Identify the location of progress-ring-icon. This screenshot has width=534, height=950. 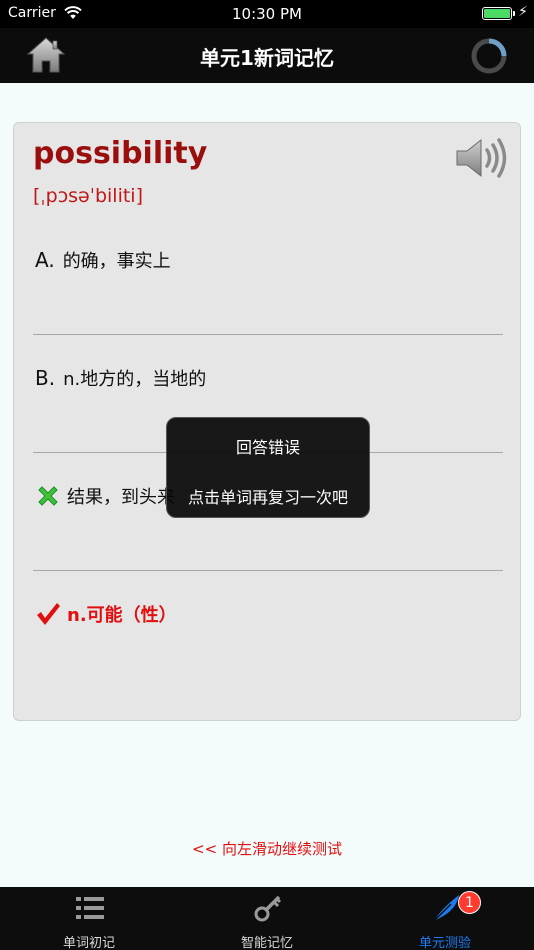
(489, 56).